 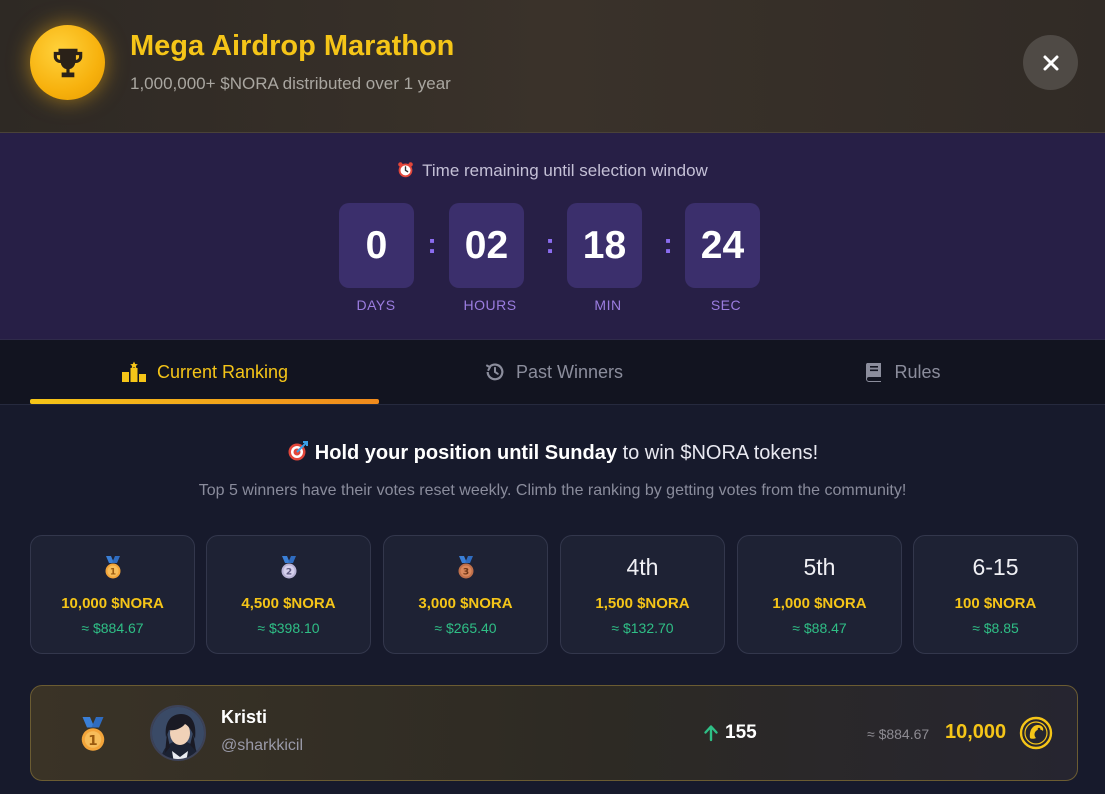 What do you see at coordinates (405, 172) in the screenshot?
I see `alarm-clock-icon` at bounding box center [405, 172].